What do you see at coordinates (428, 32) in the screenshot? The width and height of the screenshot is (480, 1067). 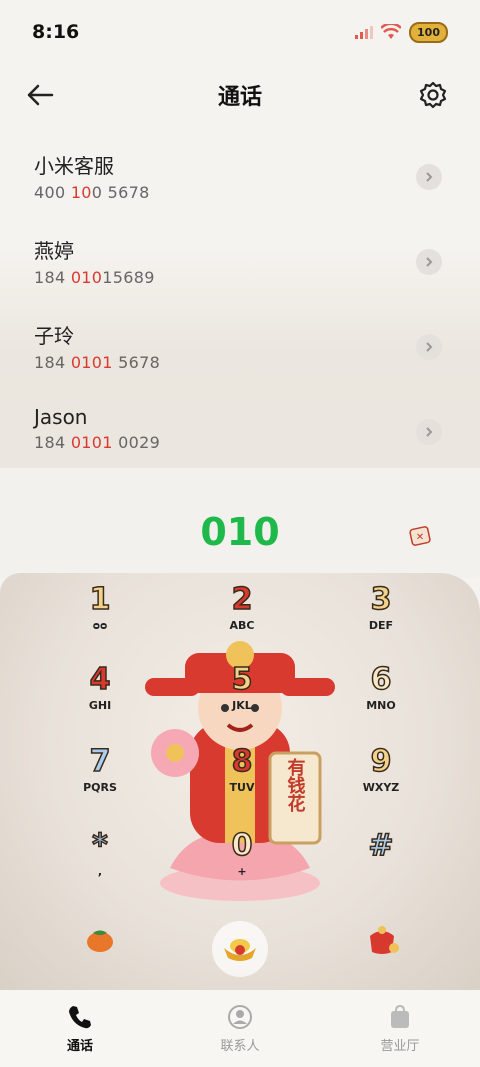 I see `battery-indicator: 100` at bounding box center [428, 32].